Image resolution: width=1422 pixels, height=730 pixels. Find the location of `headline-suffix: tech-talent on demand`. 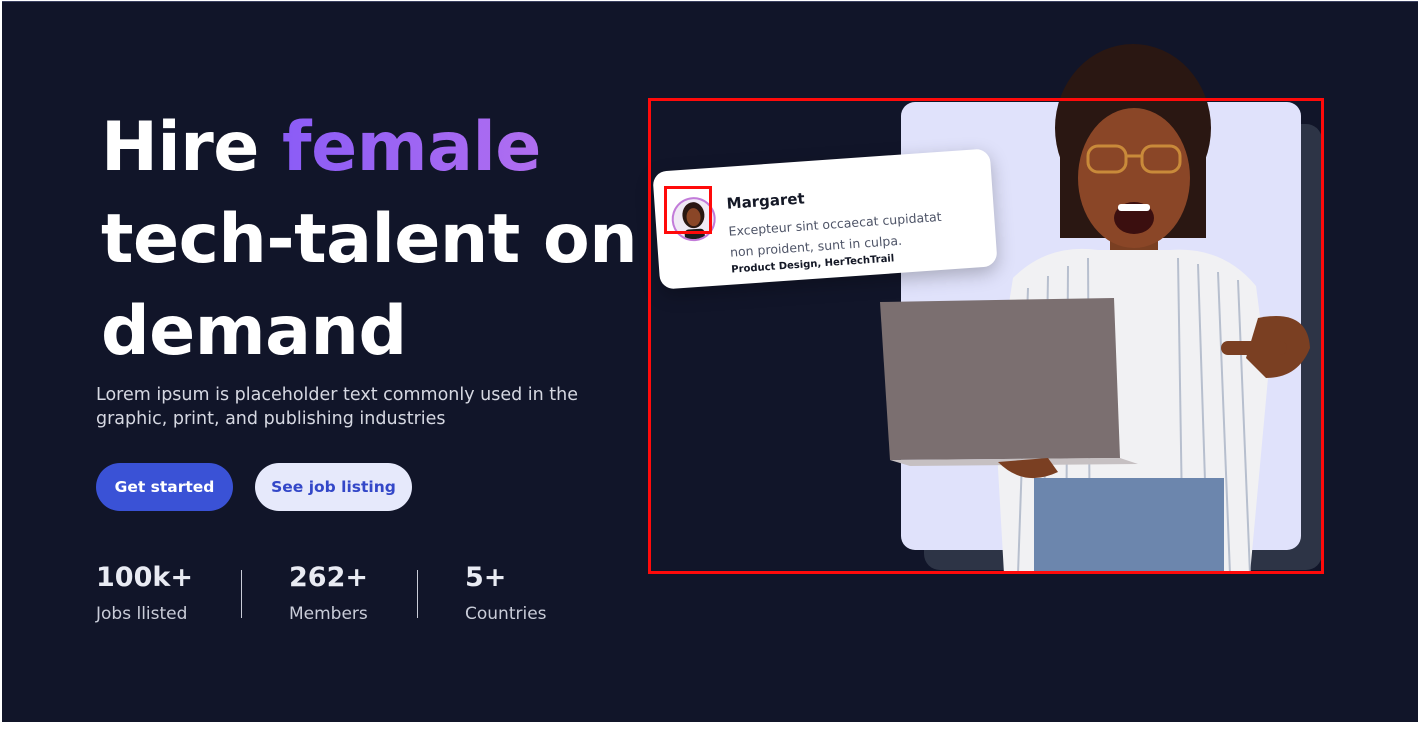

headline-suffix: tech-talent on demand is located at coordinates (369, 285).